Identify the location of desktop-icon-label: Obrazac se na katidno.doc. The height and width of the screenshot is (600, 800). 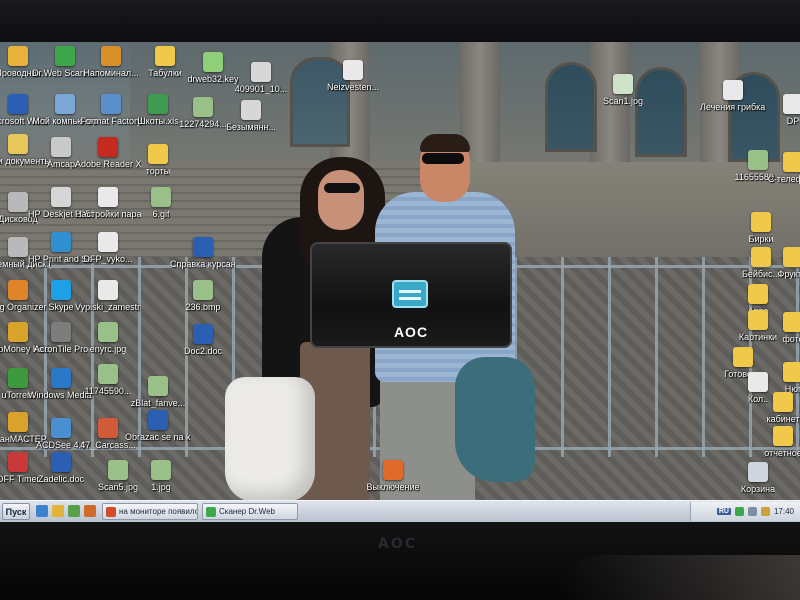
(158, 437).